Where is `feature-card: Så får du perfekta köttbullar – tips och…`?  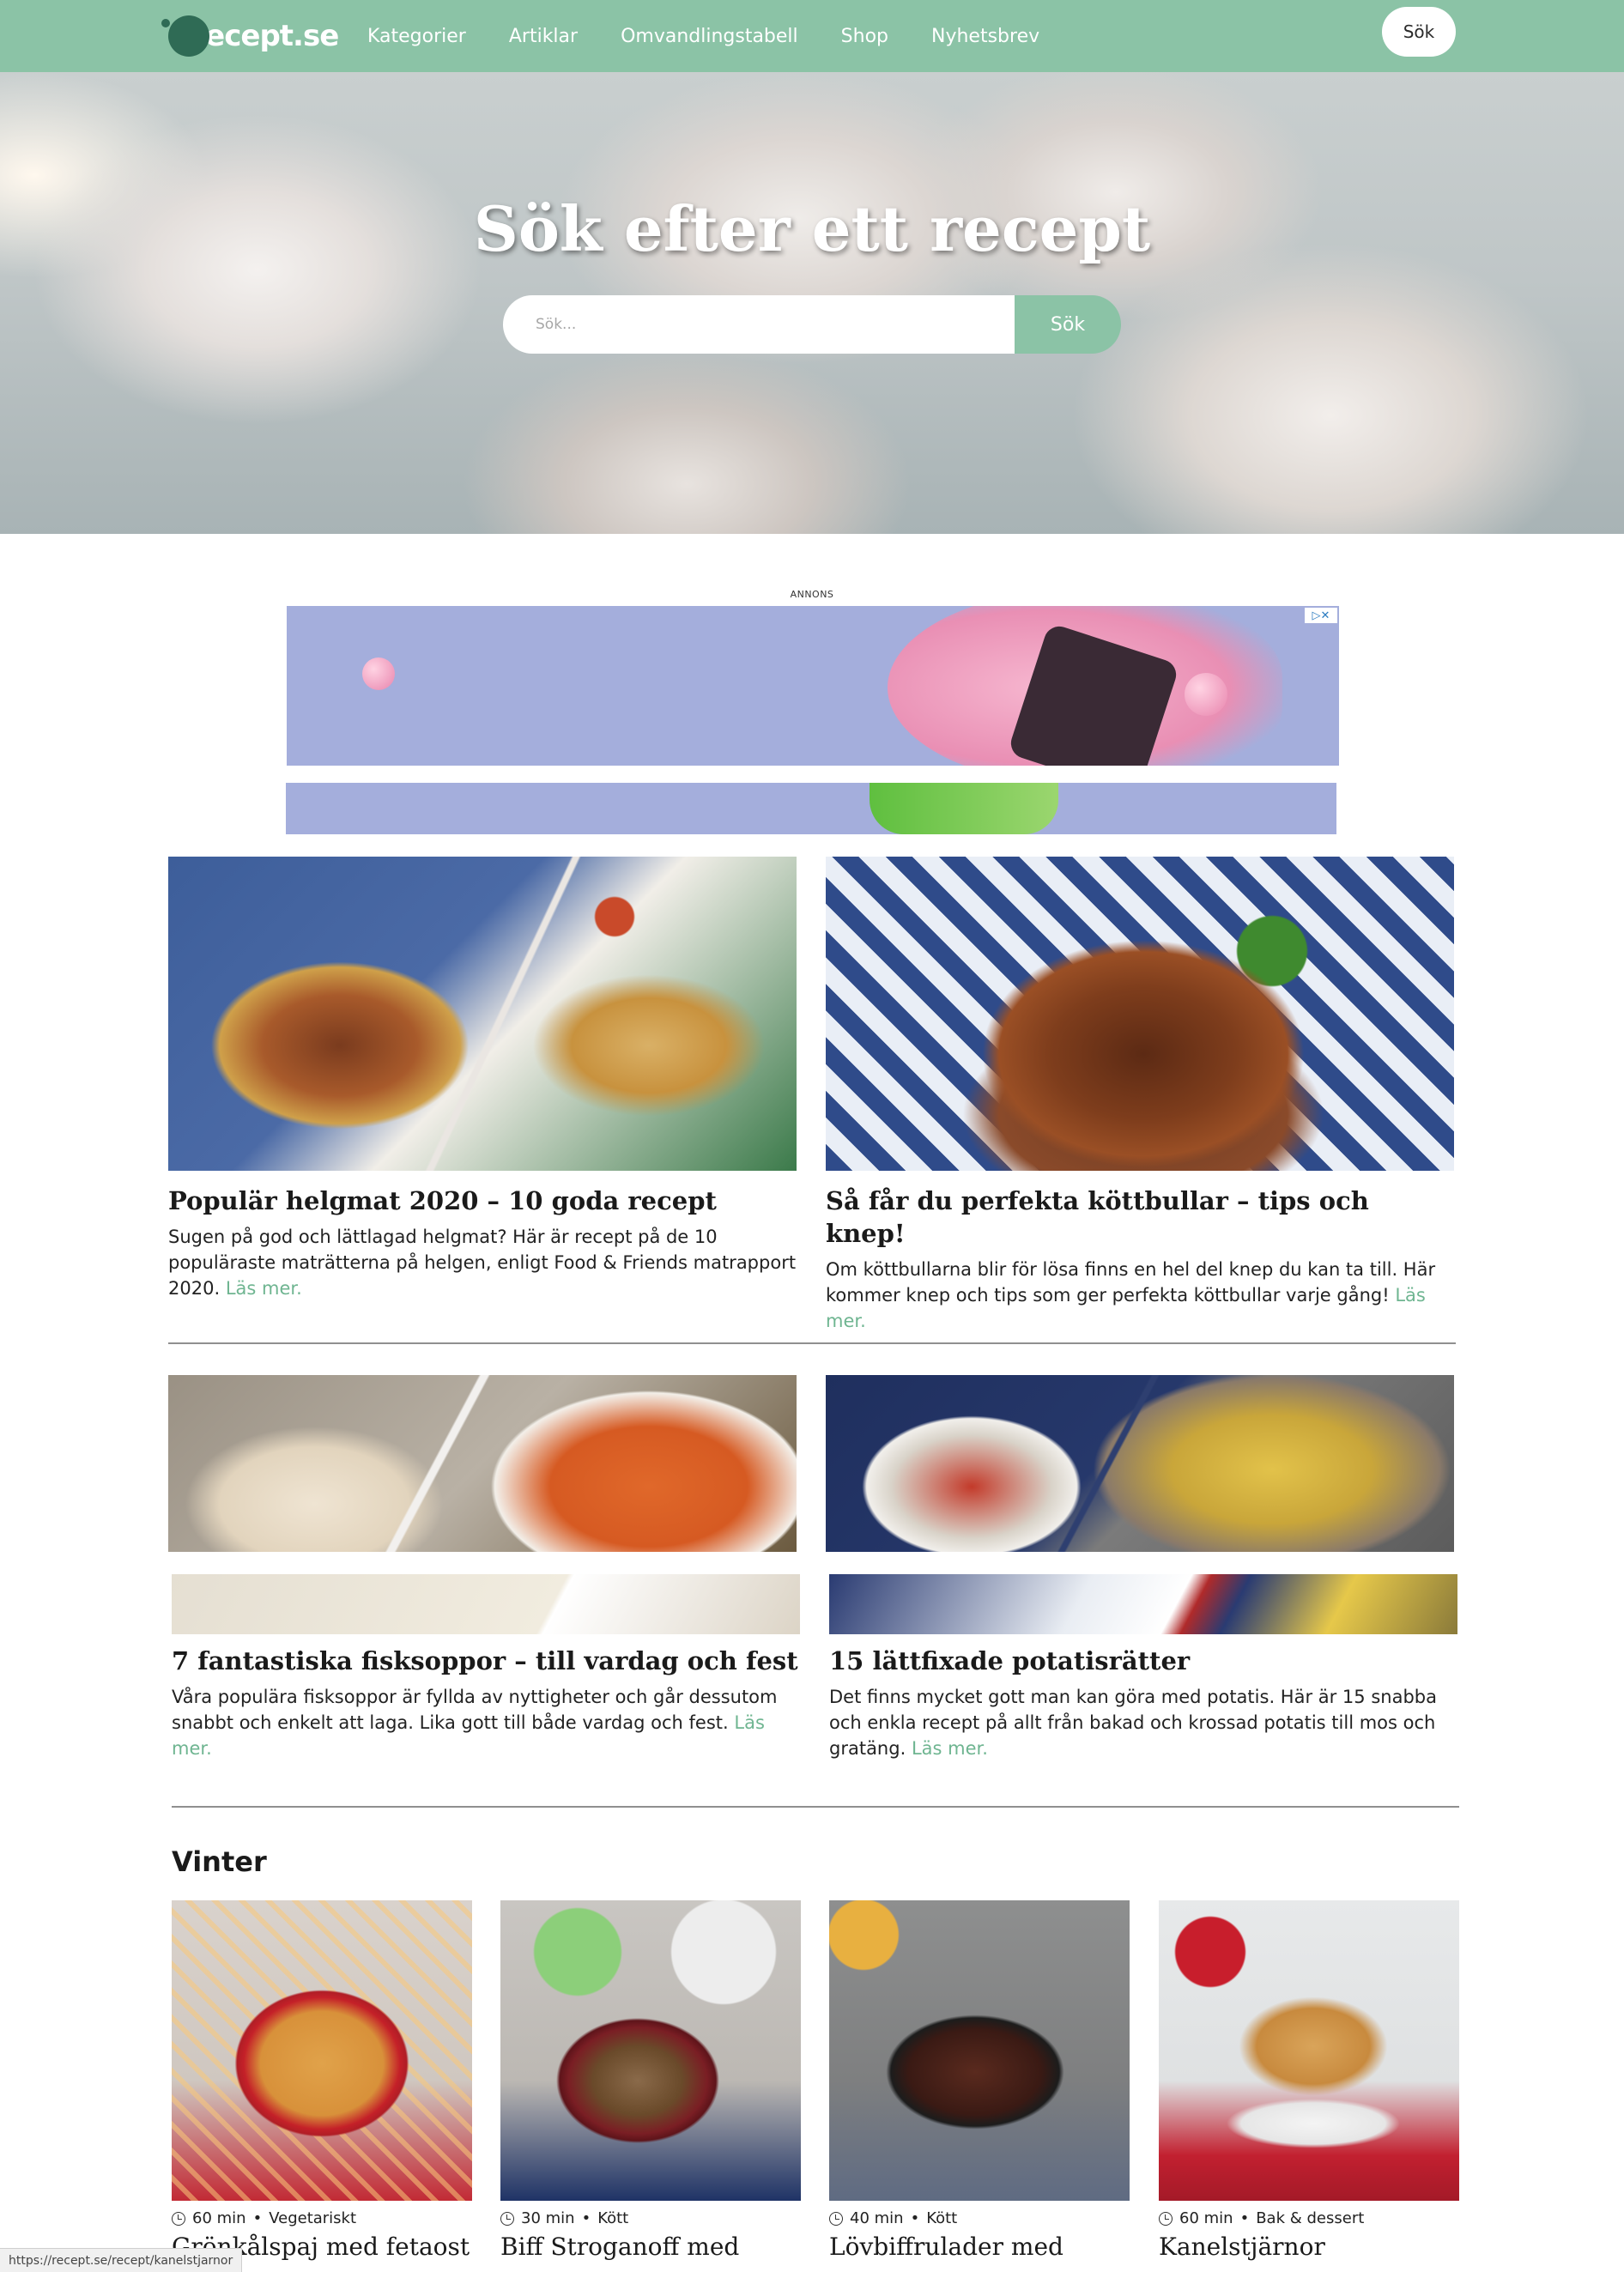 feature-card: Så får du perfekta köttbullar – tips och… is located at coordinates (1140, 1095).